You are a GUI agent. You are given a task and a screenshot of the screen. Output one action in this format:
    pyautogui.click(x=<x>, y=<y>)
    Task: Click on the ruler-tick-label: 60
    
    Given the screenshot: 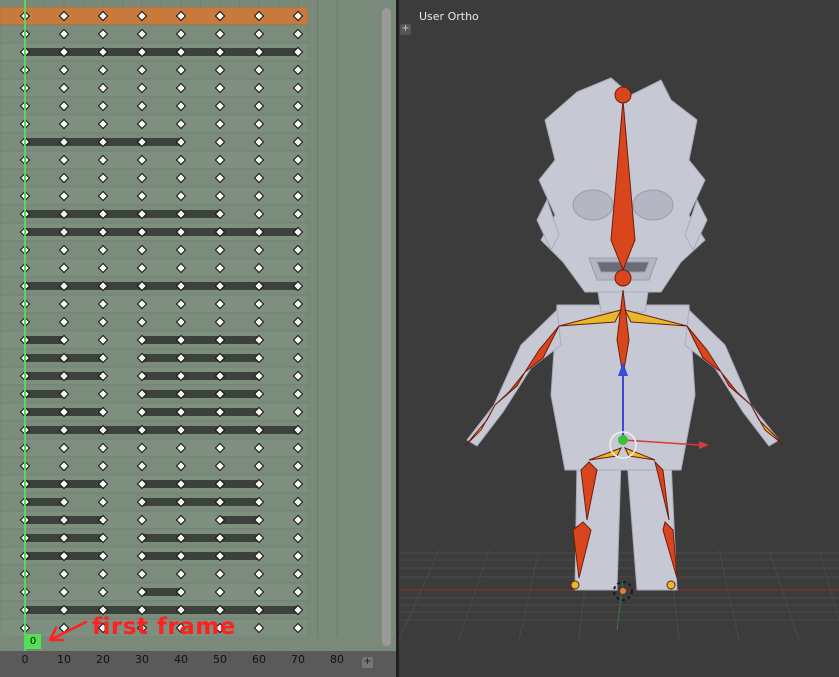 What is the action you would take?
    pyautogui.click(x=259, y=659)
    